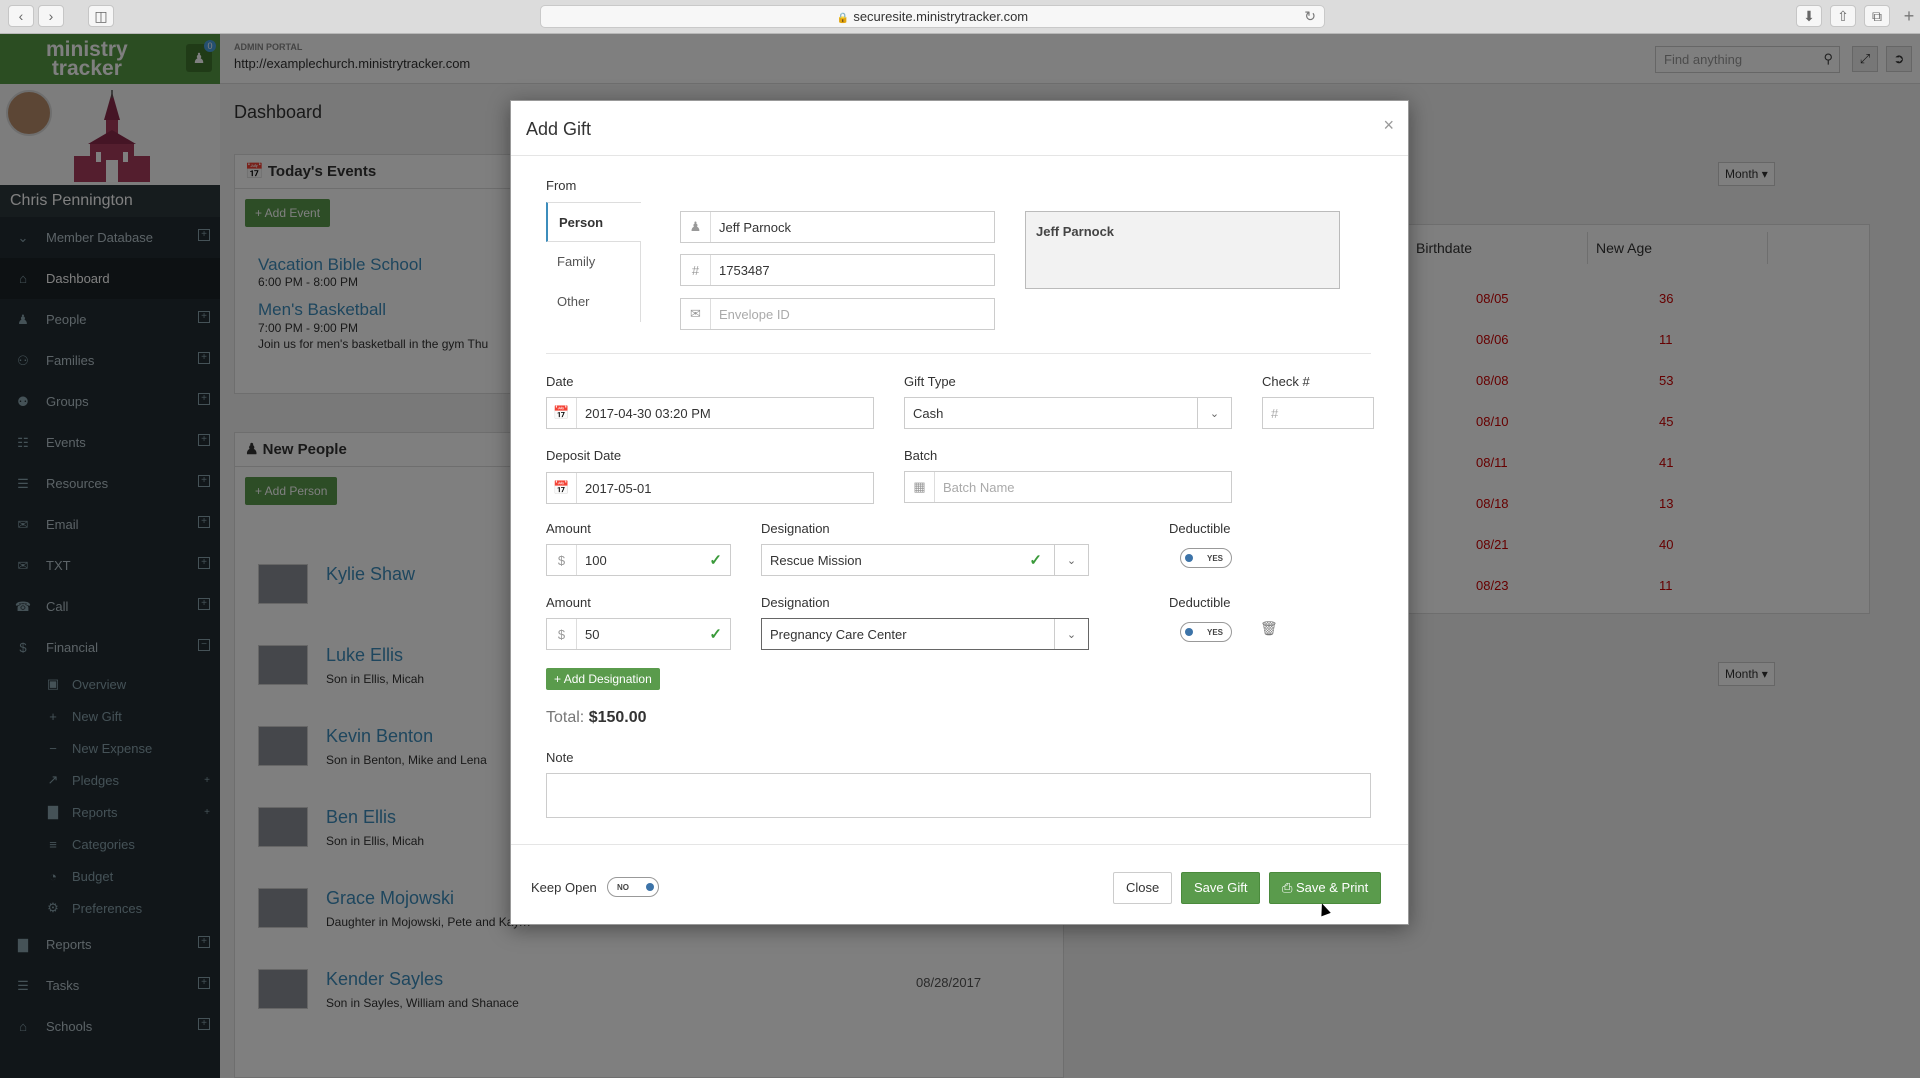 The height and width of the screenshot is (1078, 1920). I want to click on envelope-icon: ✉, so click(696, 314).